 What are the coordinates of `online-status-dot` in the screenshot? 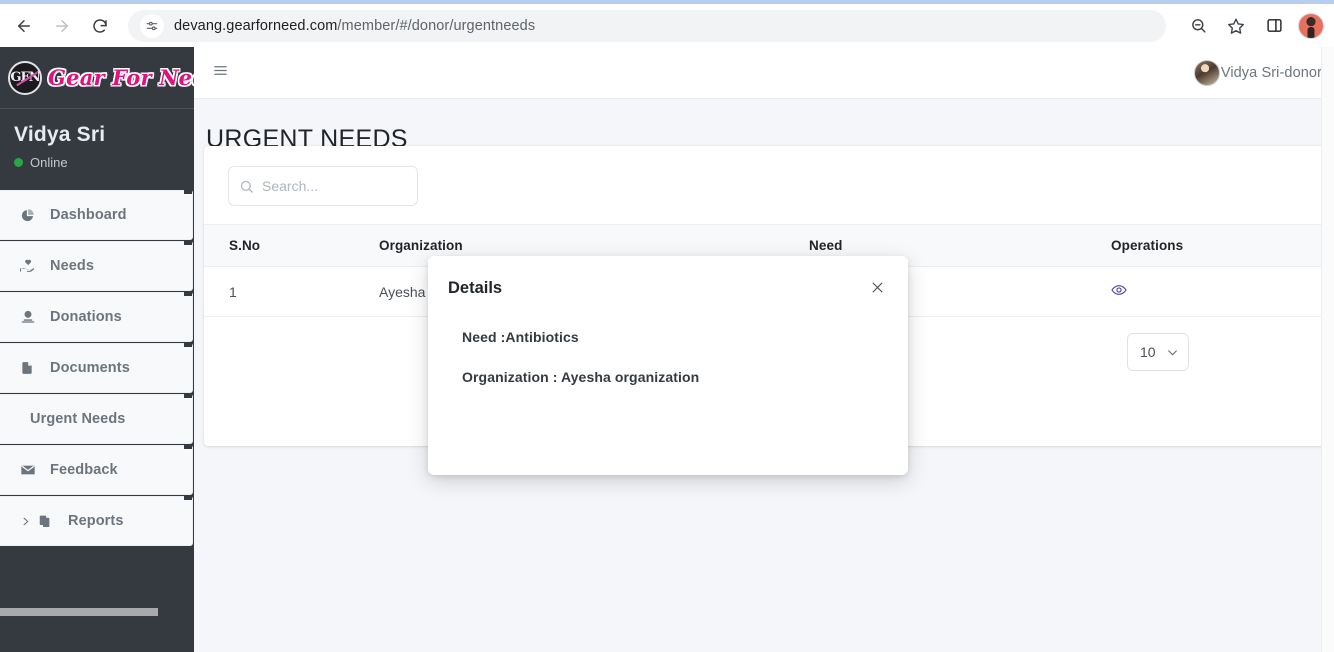 It's located at (18, 163).